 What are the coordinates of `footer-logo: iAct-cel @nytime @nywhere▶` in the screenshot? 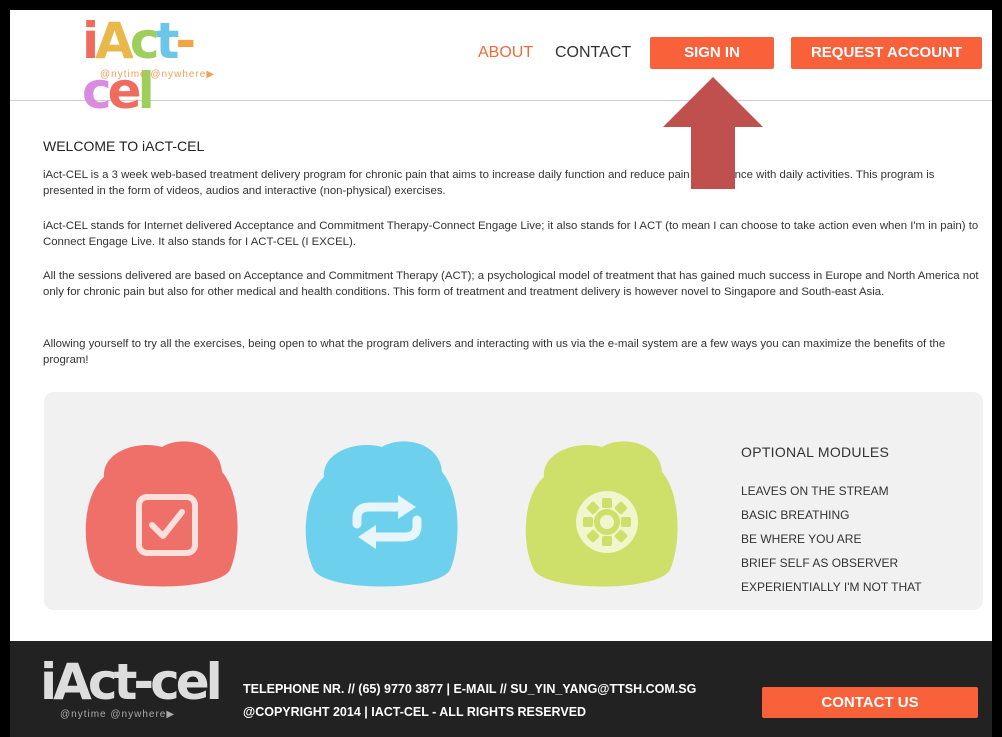 It's located at (131, 688).